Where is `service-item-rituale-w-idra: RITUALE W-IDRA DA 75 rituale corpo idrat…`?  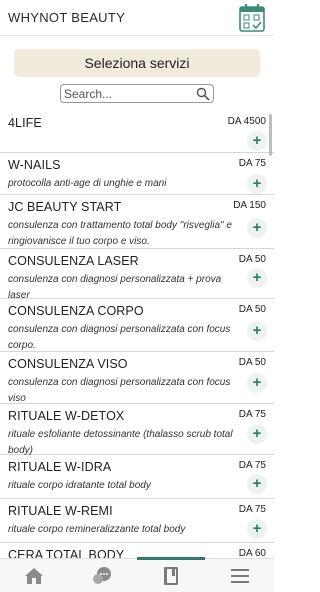 service-item-rituale-w-idra: RITUALE W-IDRA DA 75 rituale corpo idrat… is located at coordinates (137, 477).